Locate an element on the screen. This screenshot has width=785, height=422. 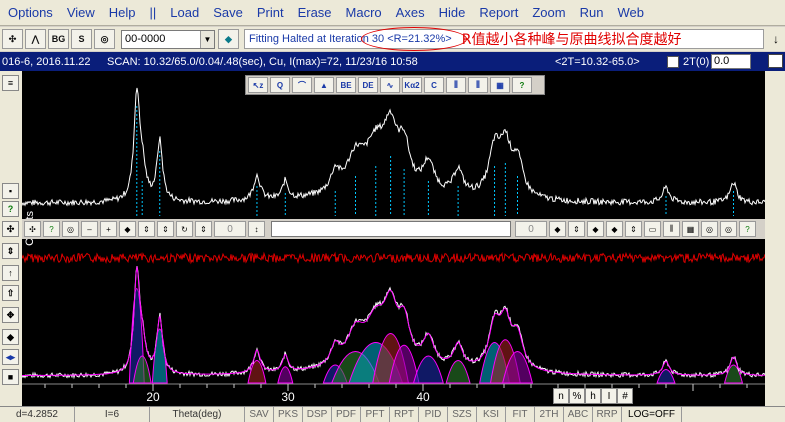
pan-vertical-icon: ✥ is located at coordinates (10, 315).